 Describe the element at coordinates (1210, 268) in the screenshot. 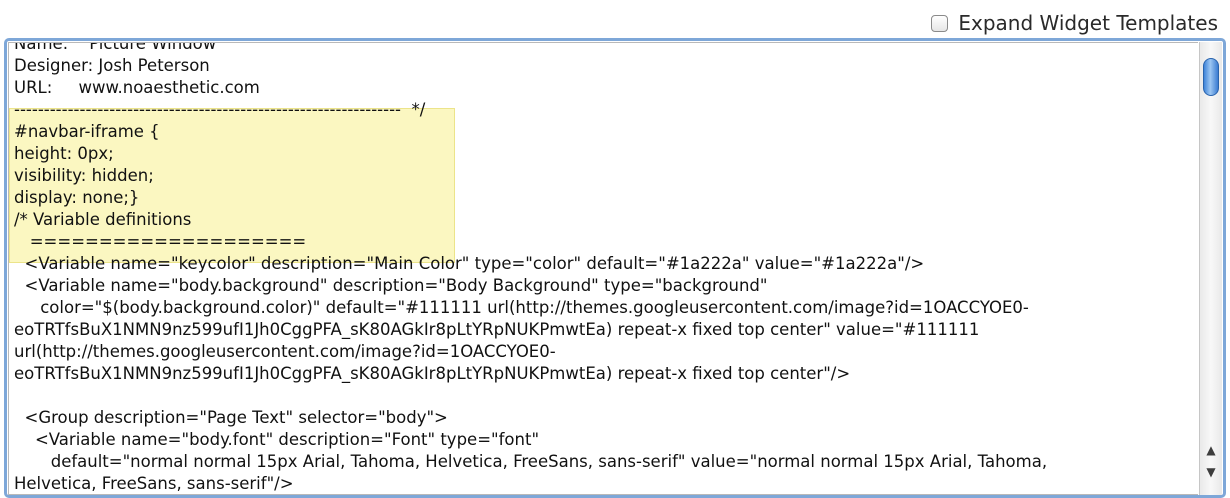

I see `vertical-scrollbar: ▲ ▼` at that location.